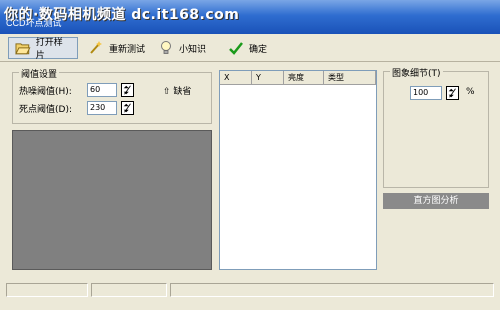 The width and height of the screenshot is (500, 310). What do you see at coordinates (102, 108) in the screenshot?
I see `dead-threshold-input: 230` at bounding box center [102, 108].